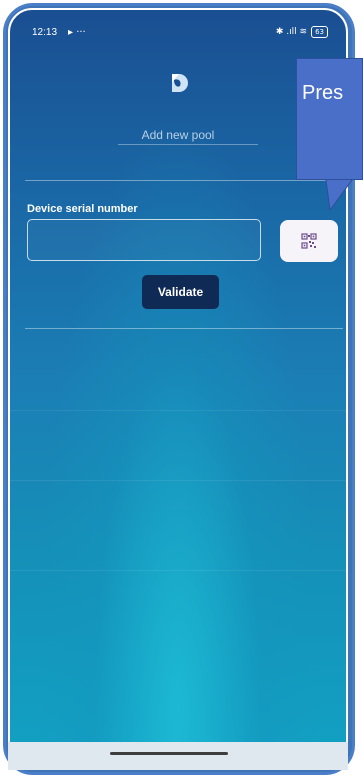 This screenshot has height=779, width=363. I want to click on serial-number-label: Device serial number, so click(82, 209).